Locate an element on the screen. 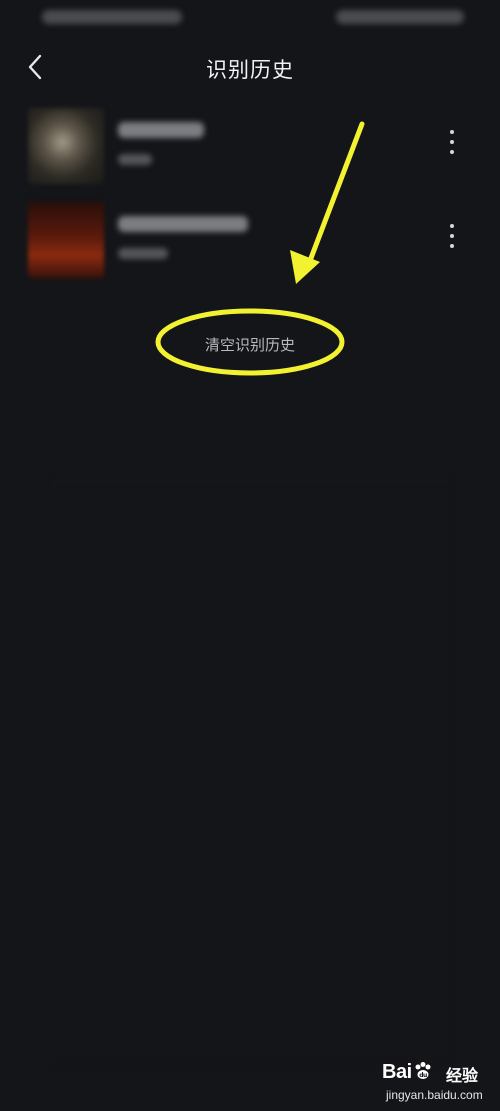 Image resolution: width=500 pixels, height=1111 pixels. header: 识别历史 is located at coordinates (250, 69).